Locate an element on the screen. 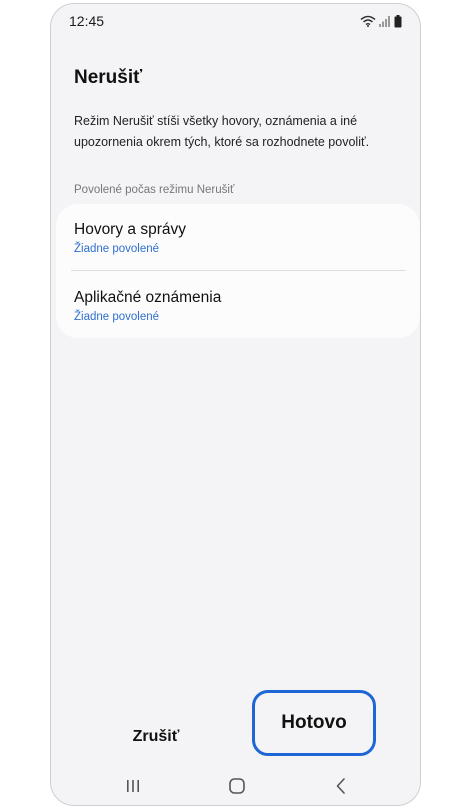 The image size is (470, 810). back-icon is located at coordinates (341, 786).